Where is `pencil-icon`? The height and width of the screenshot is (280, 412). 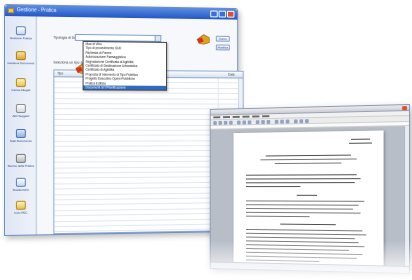 pencil-icon is located at coordinates (20, 83).